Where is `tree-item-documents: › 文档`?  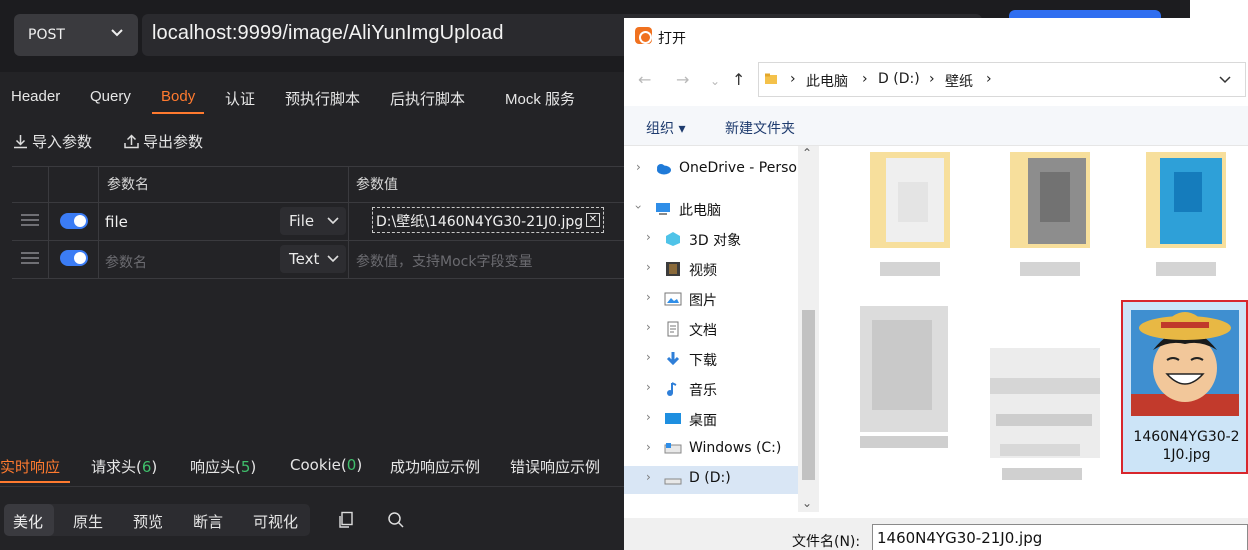
tree-item-documents: › 文档 is located at coordinates (711, 330).